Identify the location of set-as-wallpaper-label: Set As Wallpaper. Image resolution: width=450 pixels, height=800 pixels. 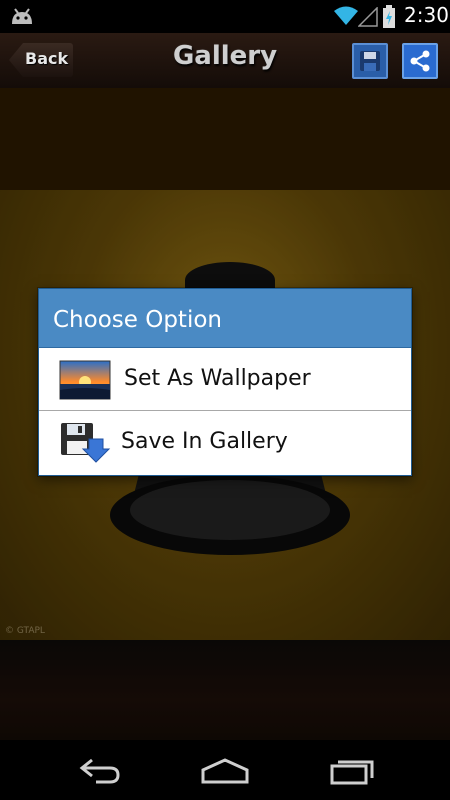
(217, 378).